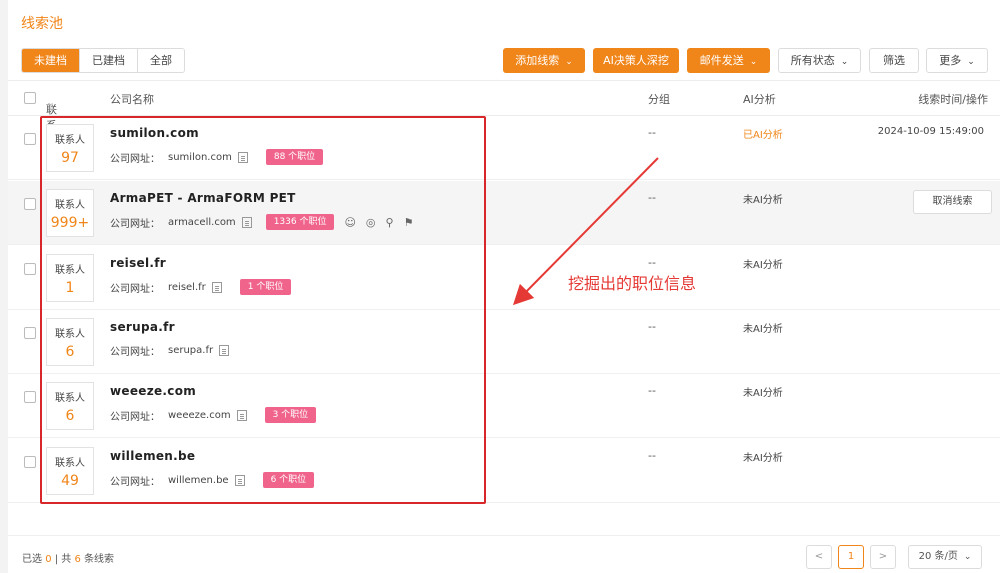 Image resolution: width=1000 pixels, height=573 pixels. I want to click on company-site: 公司网址： serupa.fr, so click(170, 350).